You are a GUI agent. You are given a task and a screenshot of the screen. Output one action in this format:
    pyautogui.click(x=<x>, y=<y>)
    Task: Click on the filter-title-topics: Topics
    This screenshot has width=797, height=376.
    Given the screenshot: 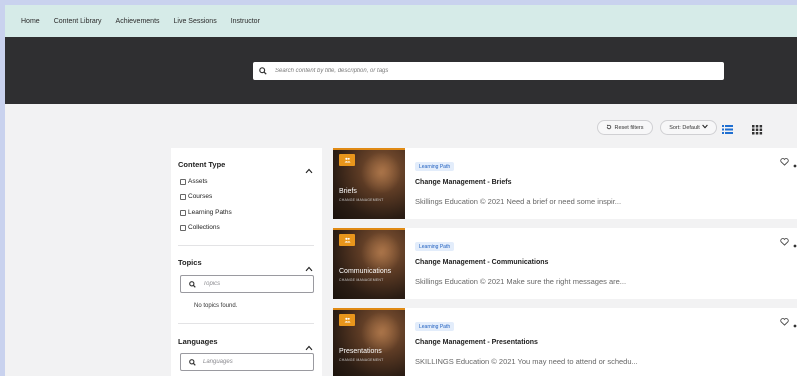 What is the action you would take?
    pyautogui.click(x=190, y=262)
    